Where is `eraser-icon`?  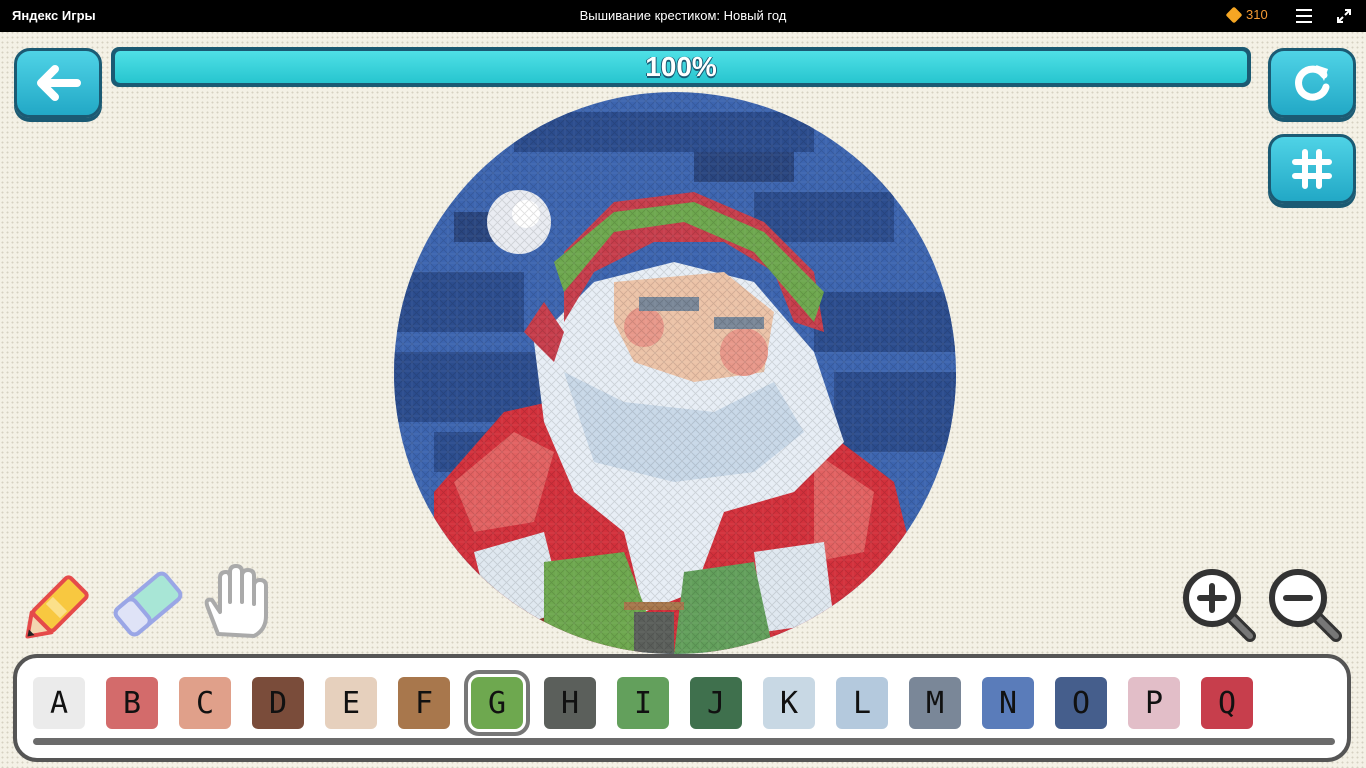
eraser-icon is located at coordinates (148, 604).